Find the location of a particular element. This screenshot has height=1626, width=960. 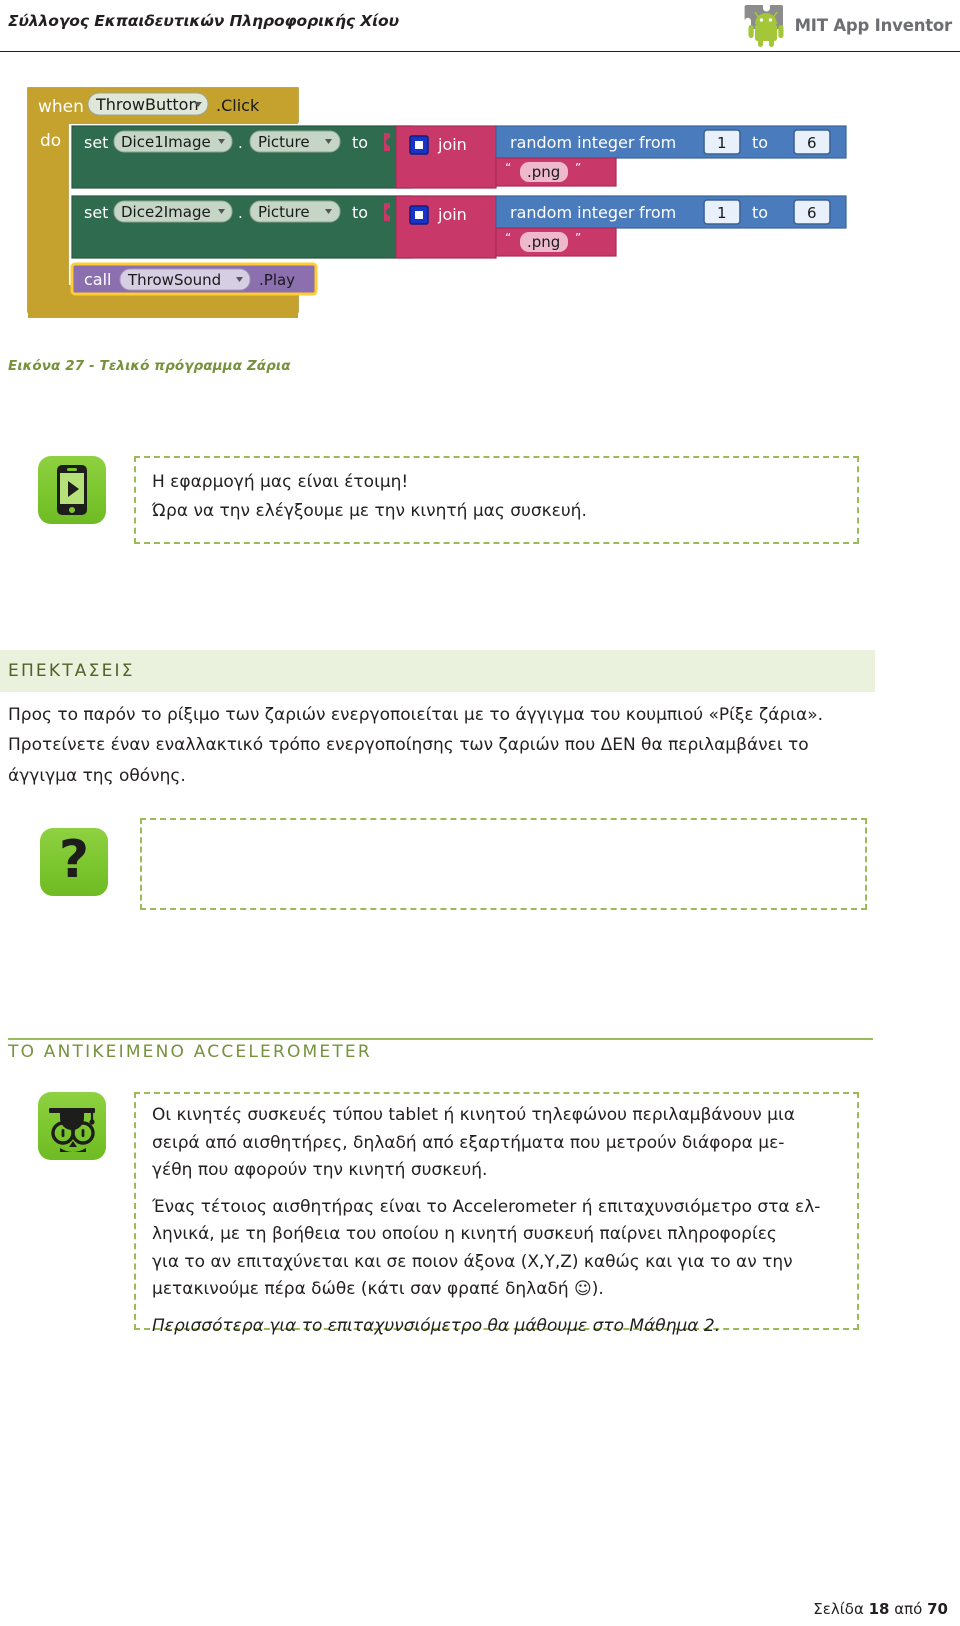

play-triangle-icon is located at coordinates (73, 489).